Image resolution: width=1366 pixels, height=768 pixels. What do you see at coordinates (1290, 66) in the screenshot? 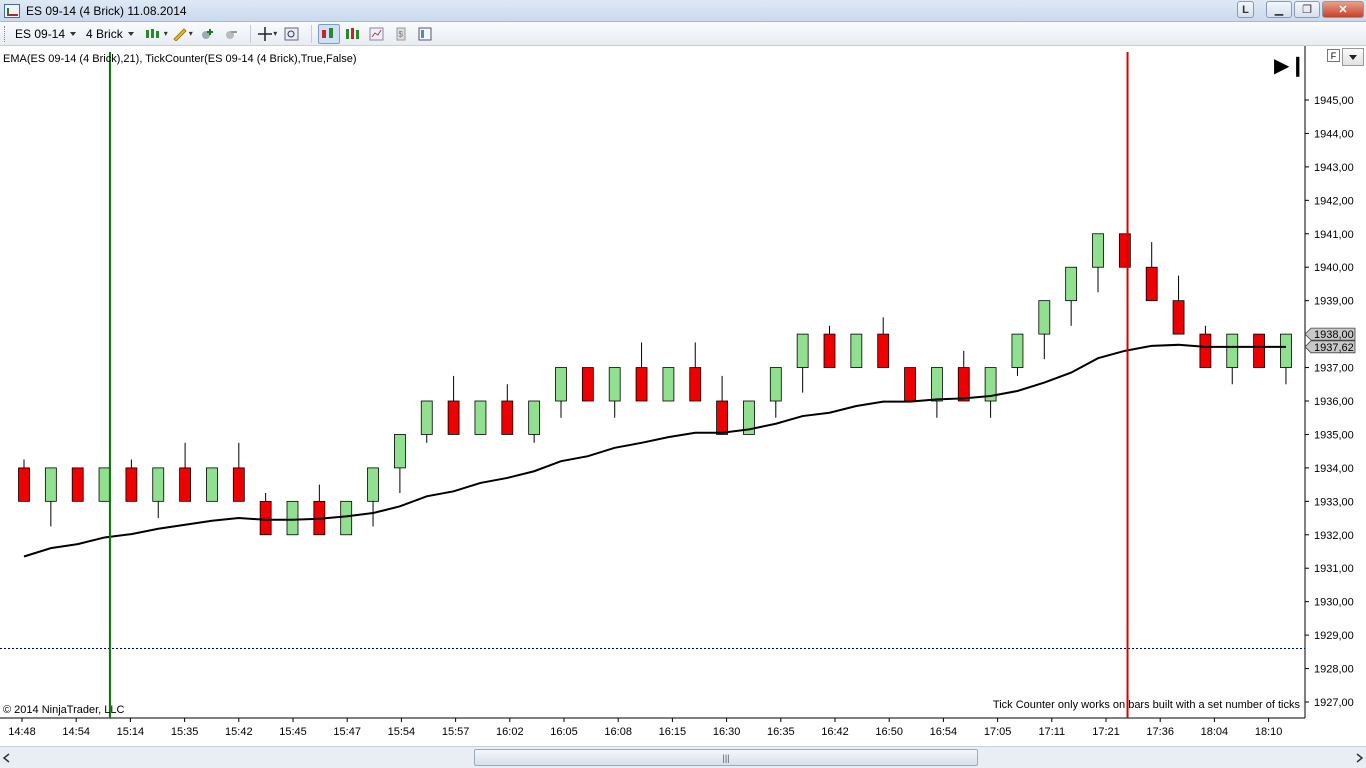
I see `scroll-to-end-icon: ▶❙` at bounding box center [1290, 66].